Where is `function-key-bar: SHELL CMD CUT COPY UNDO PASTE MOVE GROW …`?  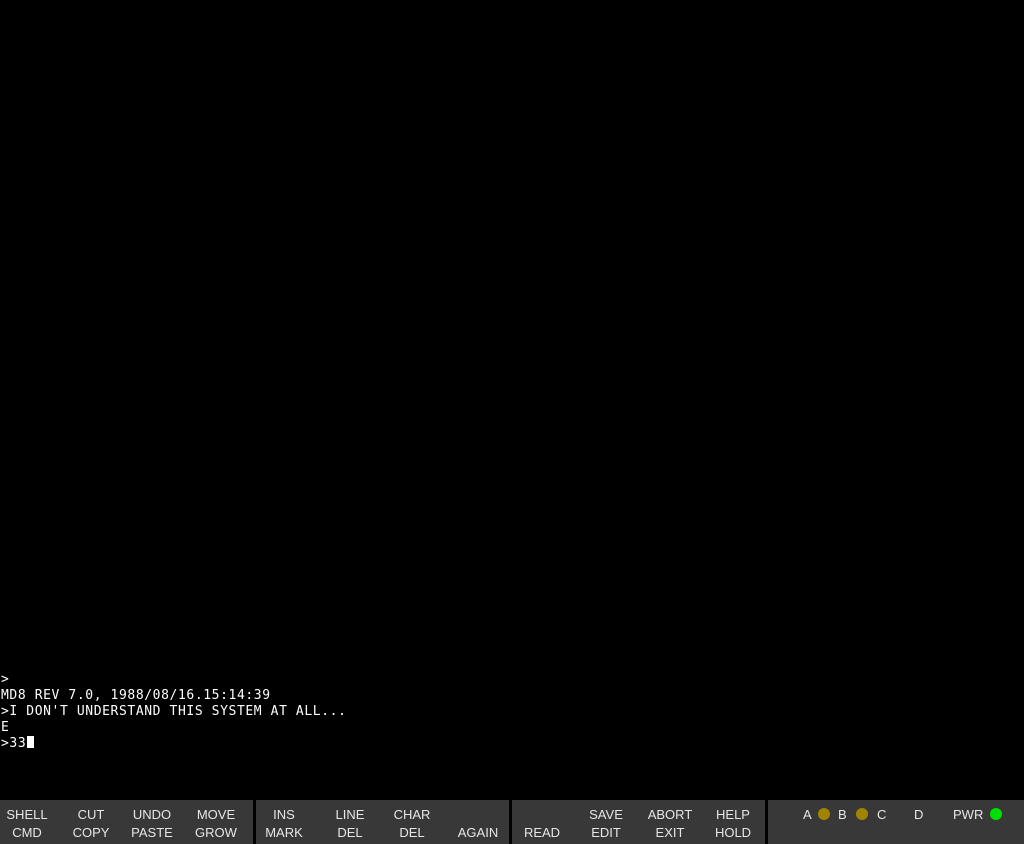
function-key-bar: SHELL CMD CUT COPY UNDO PASTE MOVE GROW … is located at coordinates (512, 822).